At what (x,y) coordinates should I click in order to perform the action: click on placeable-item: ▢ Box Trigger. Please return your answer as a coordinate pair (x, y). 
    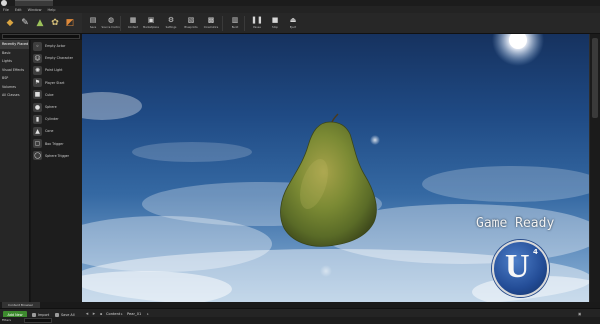
    Looking at the image, I should click on (56, 144).